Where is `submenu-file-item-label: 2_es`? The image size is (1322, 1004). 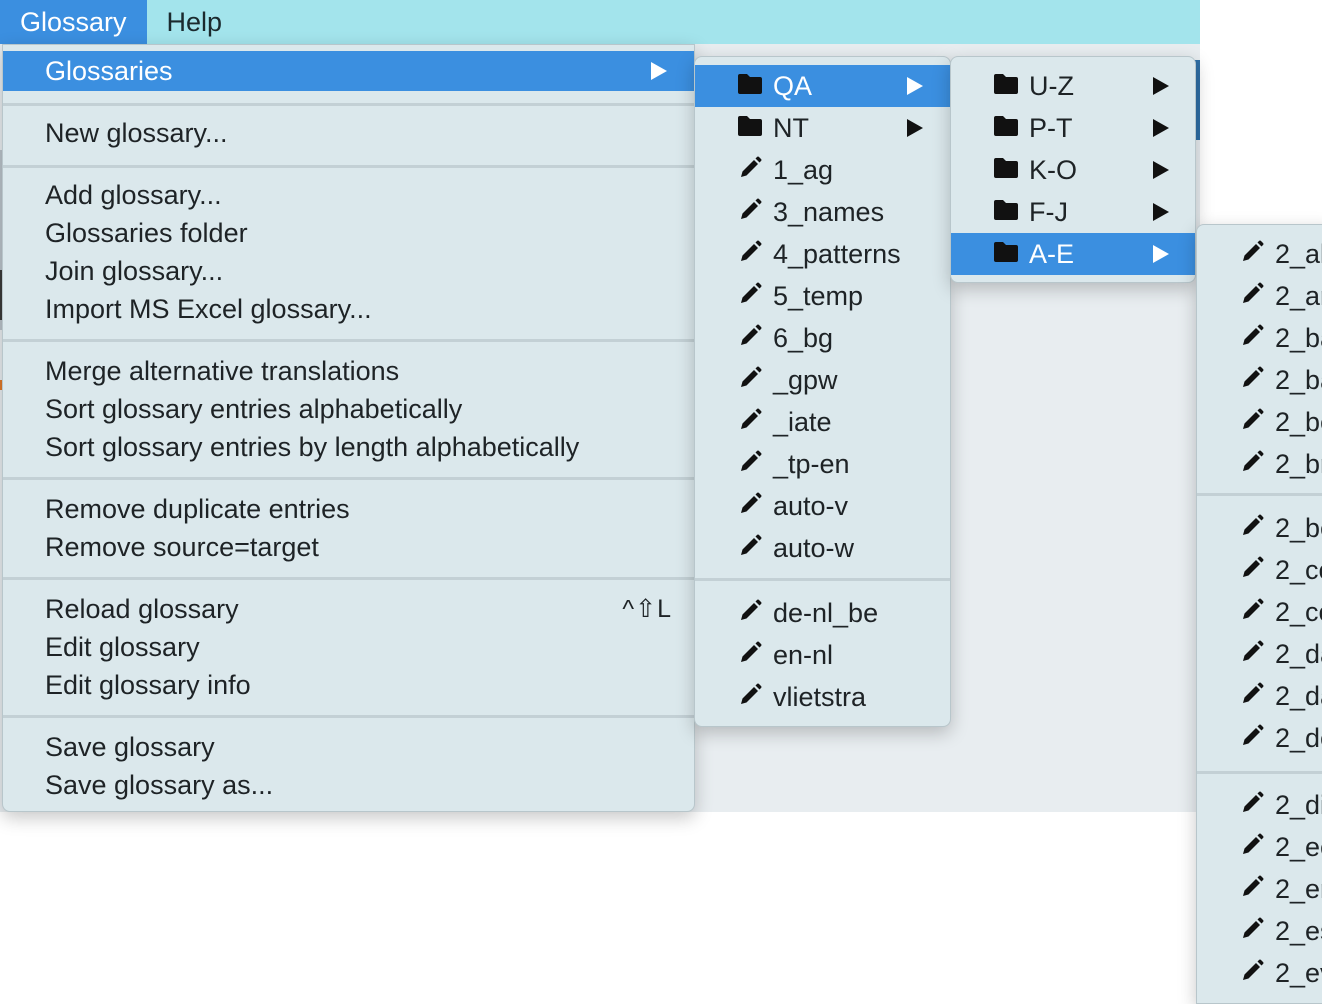
submenu-file-item-label: 2_es is located at coordinates (1298, 930).